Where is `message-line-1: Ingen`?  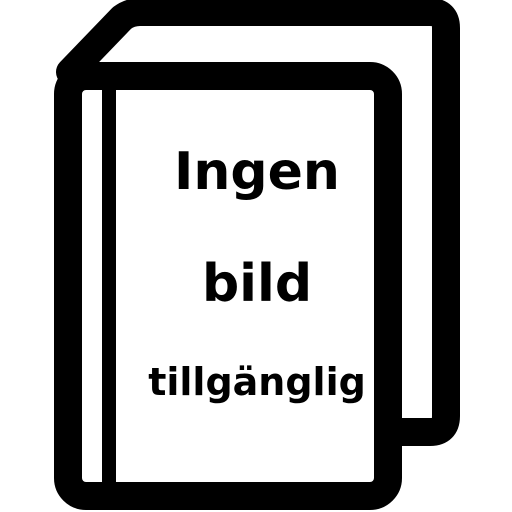
message-line-1: Ingen is located at coordinates (257, 172).